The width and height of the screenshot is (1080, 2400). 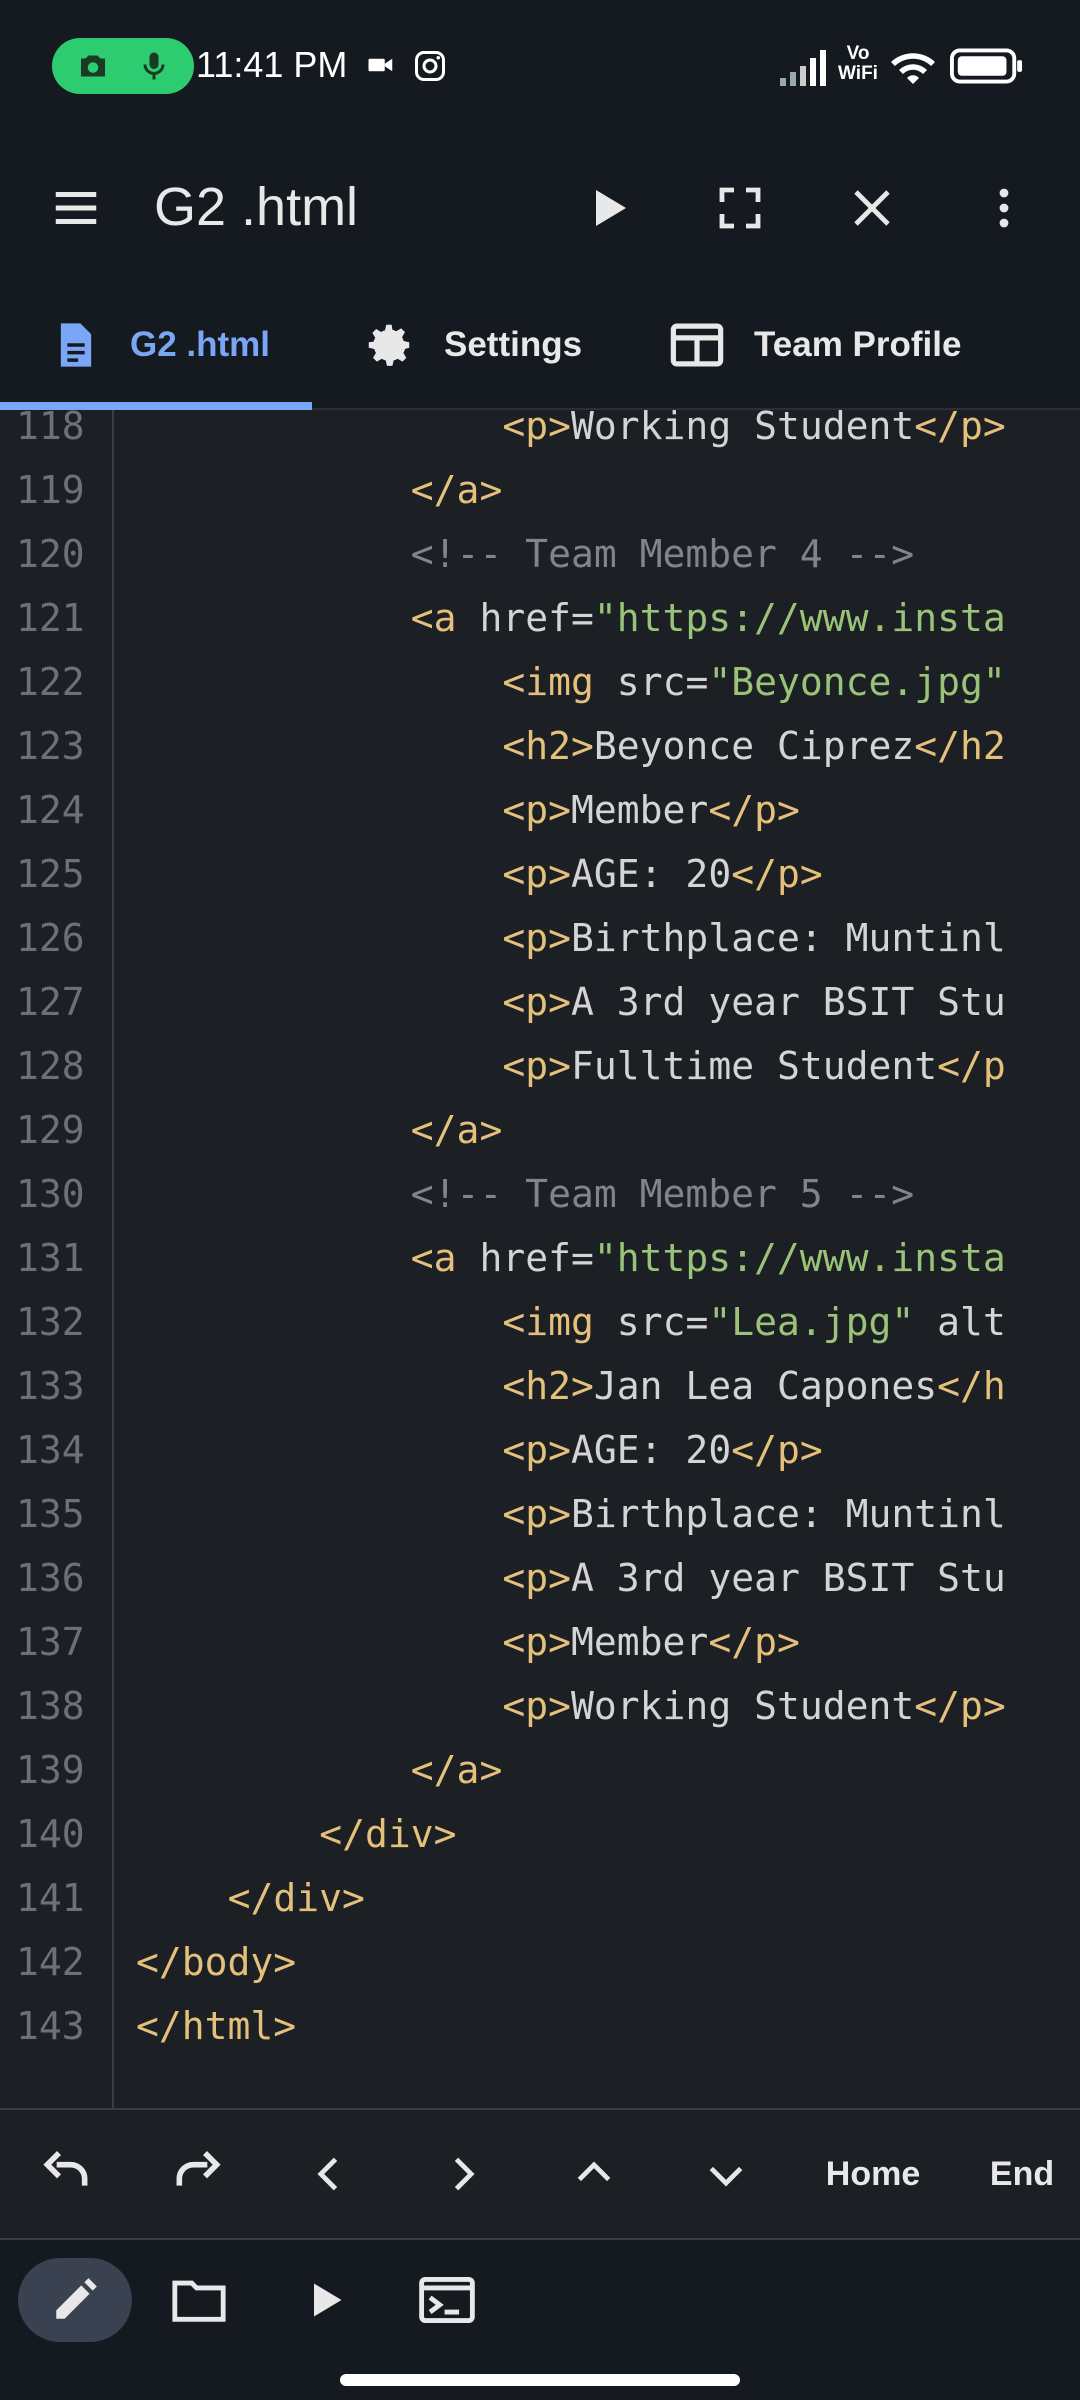 What do you see at coordinates (462, 2174) in the screenshot?
I see `cursor-right-button` at bounding box center [462, 2174].